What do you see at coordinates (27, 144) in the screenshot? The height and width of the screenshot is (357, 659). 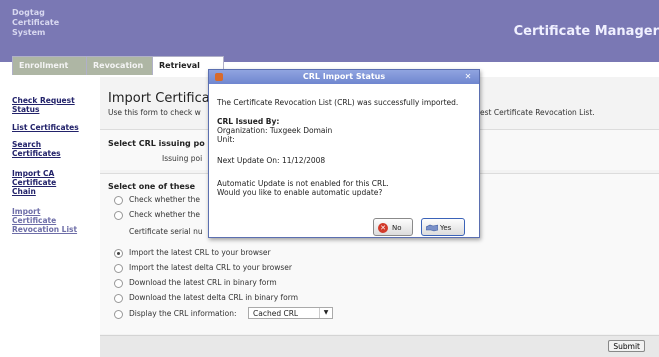 I see `sidebar-item-label: Search` at bounding box center [27, 144].